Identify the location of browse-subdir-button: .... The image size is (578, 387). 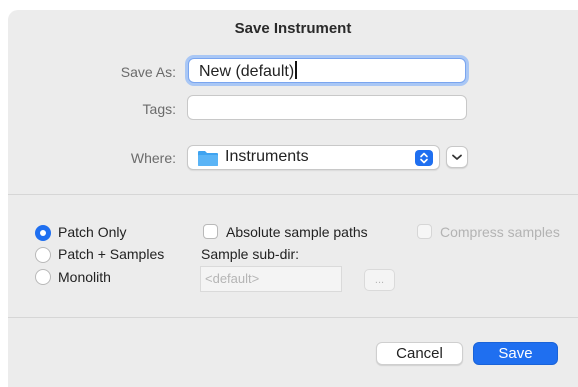
(379, 280).